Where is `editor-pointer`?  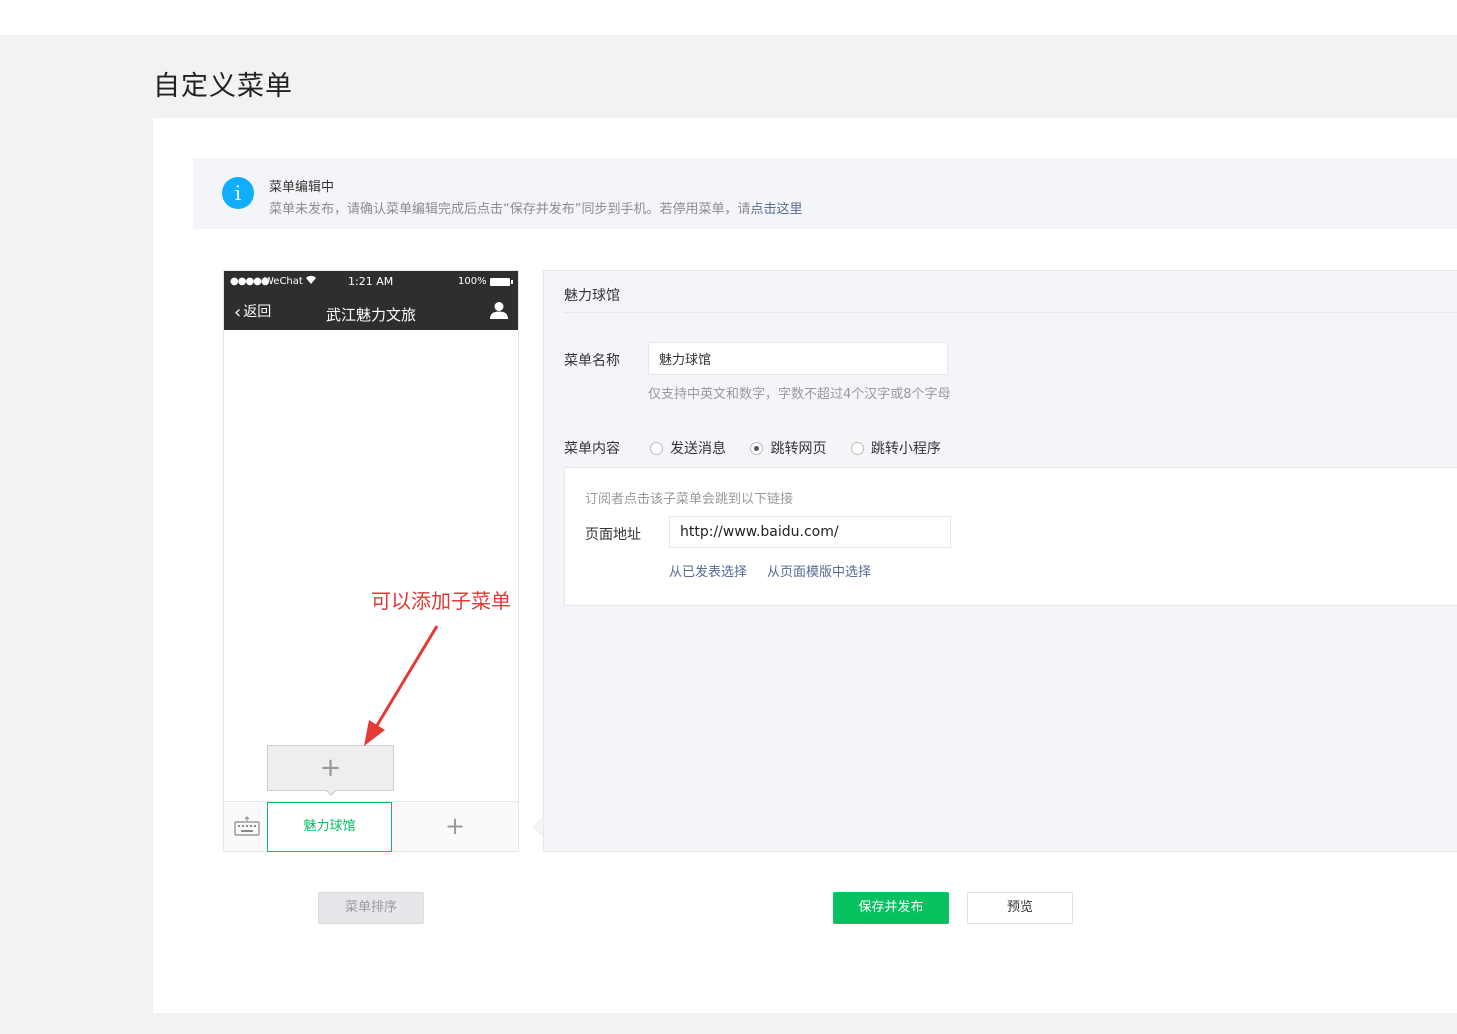
editor-pointer is located at coordinates (538, 827).